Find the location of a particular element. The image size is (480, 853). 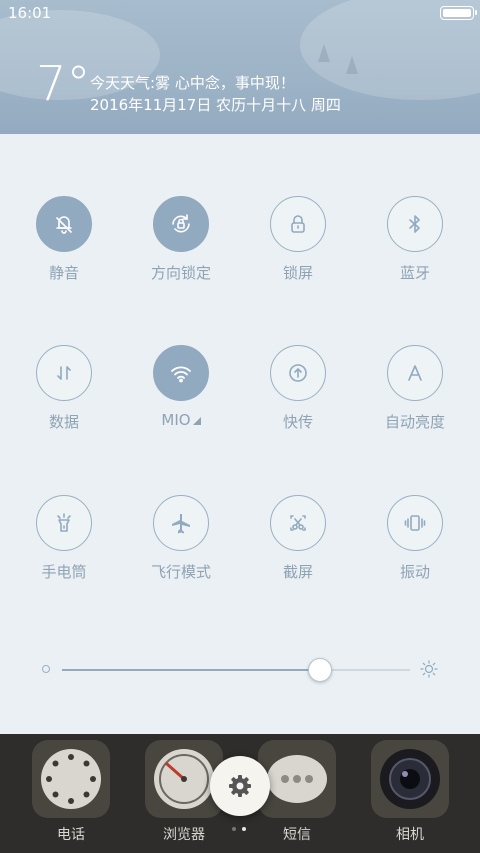

toggle-rotation-lock: 方向锁定 is located at coordinates (181, 239).